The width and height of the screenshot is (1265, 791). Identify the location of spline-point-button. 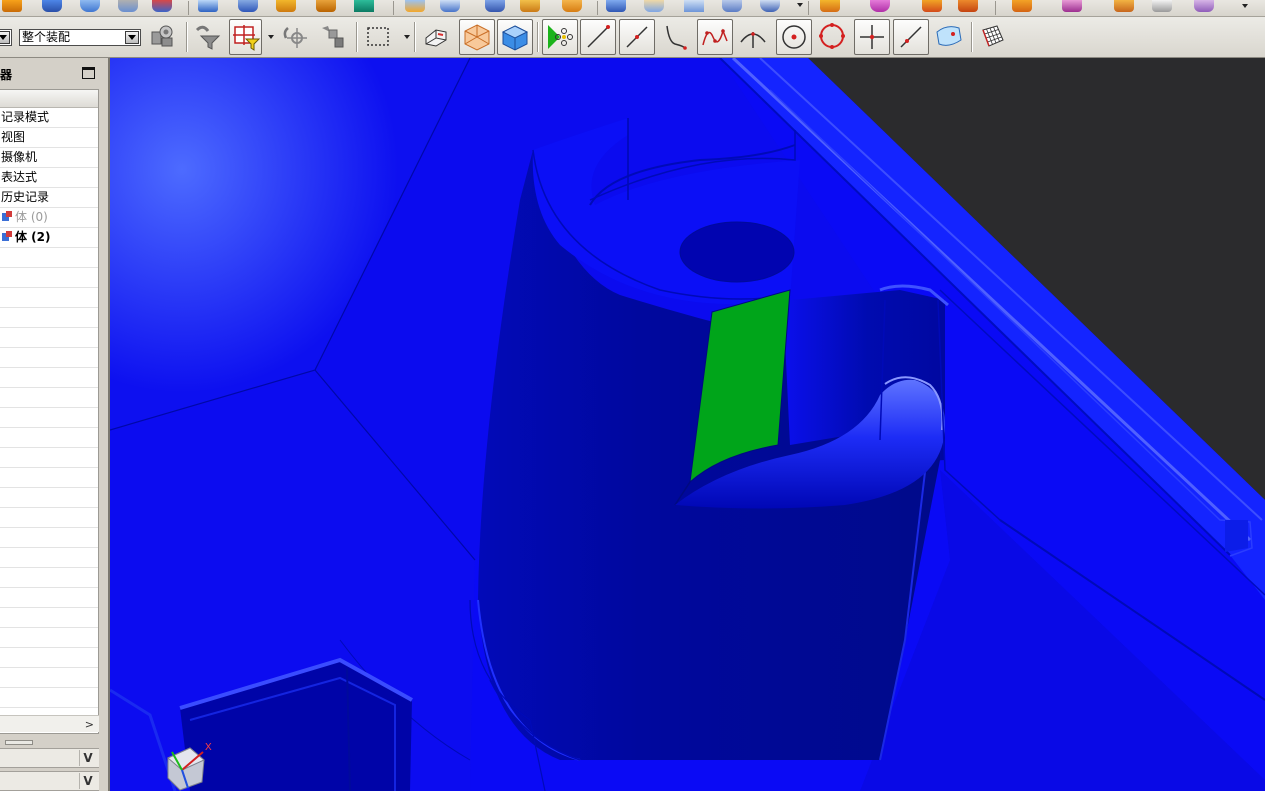
(715, 37).